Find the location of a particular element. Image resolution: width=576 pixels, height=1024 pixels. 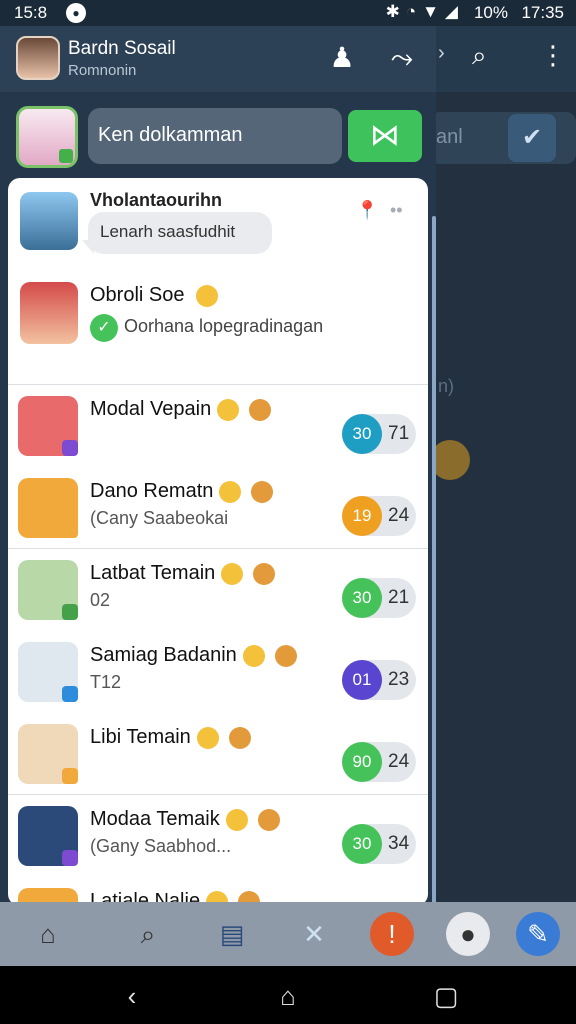

chat-name-text: Dano Rematn is located at coordinates (152, 491).